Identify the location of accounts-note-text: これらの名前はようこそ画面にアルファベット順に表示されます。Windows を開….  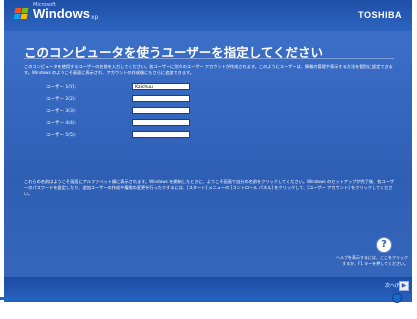
(209, 187).